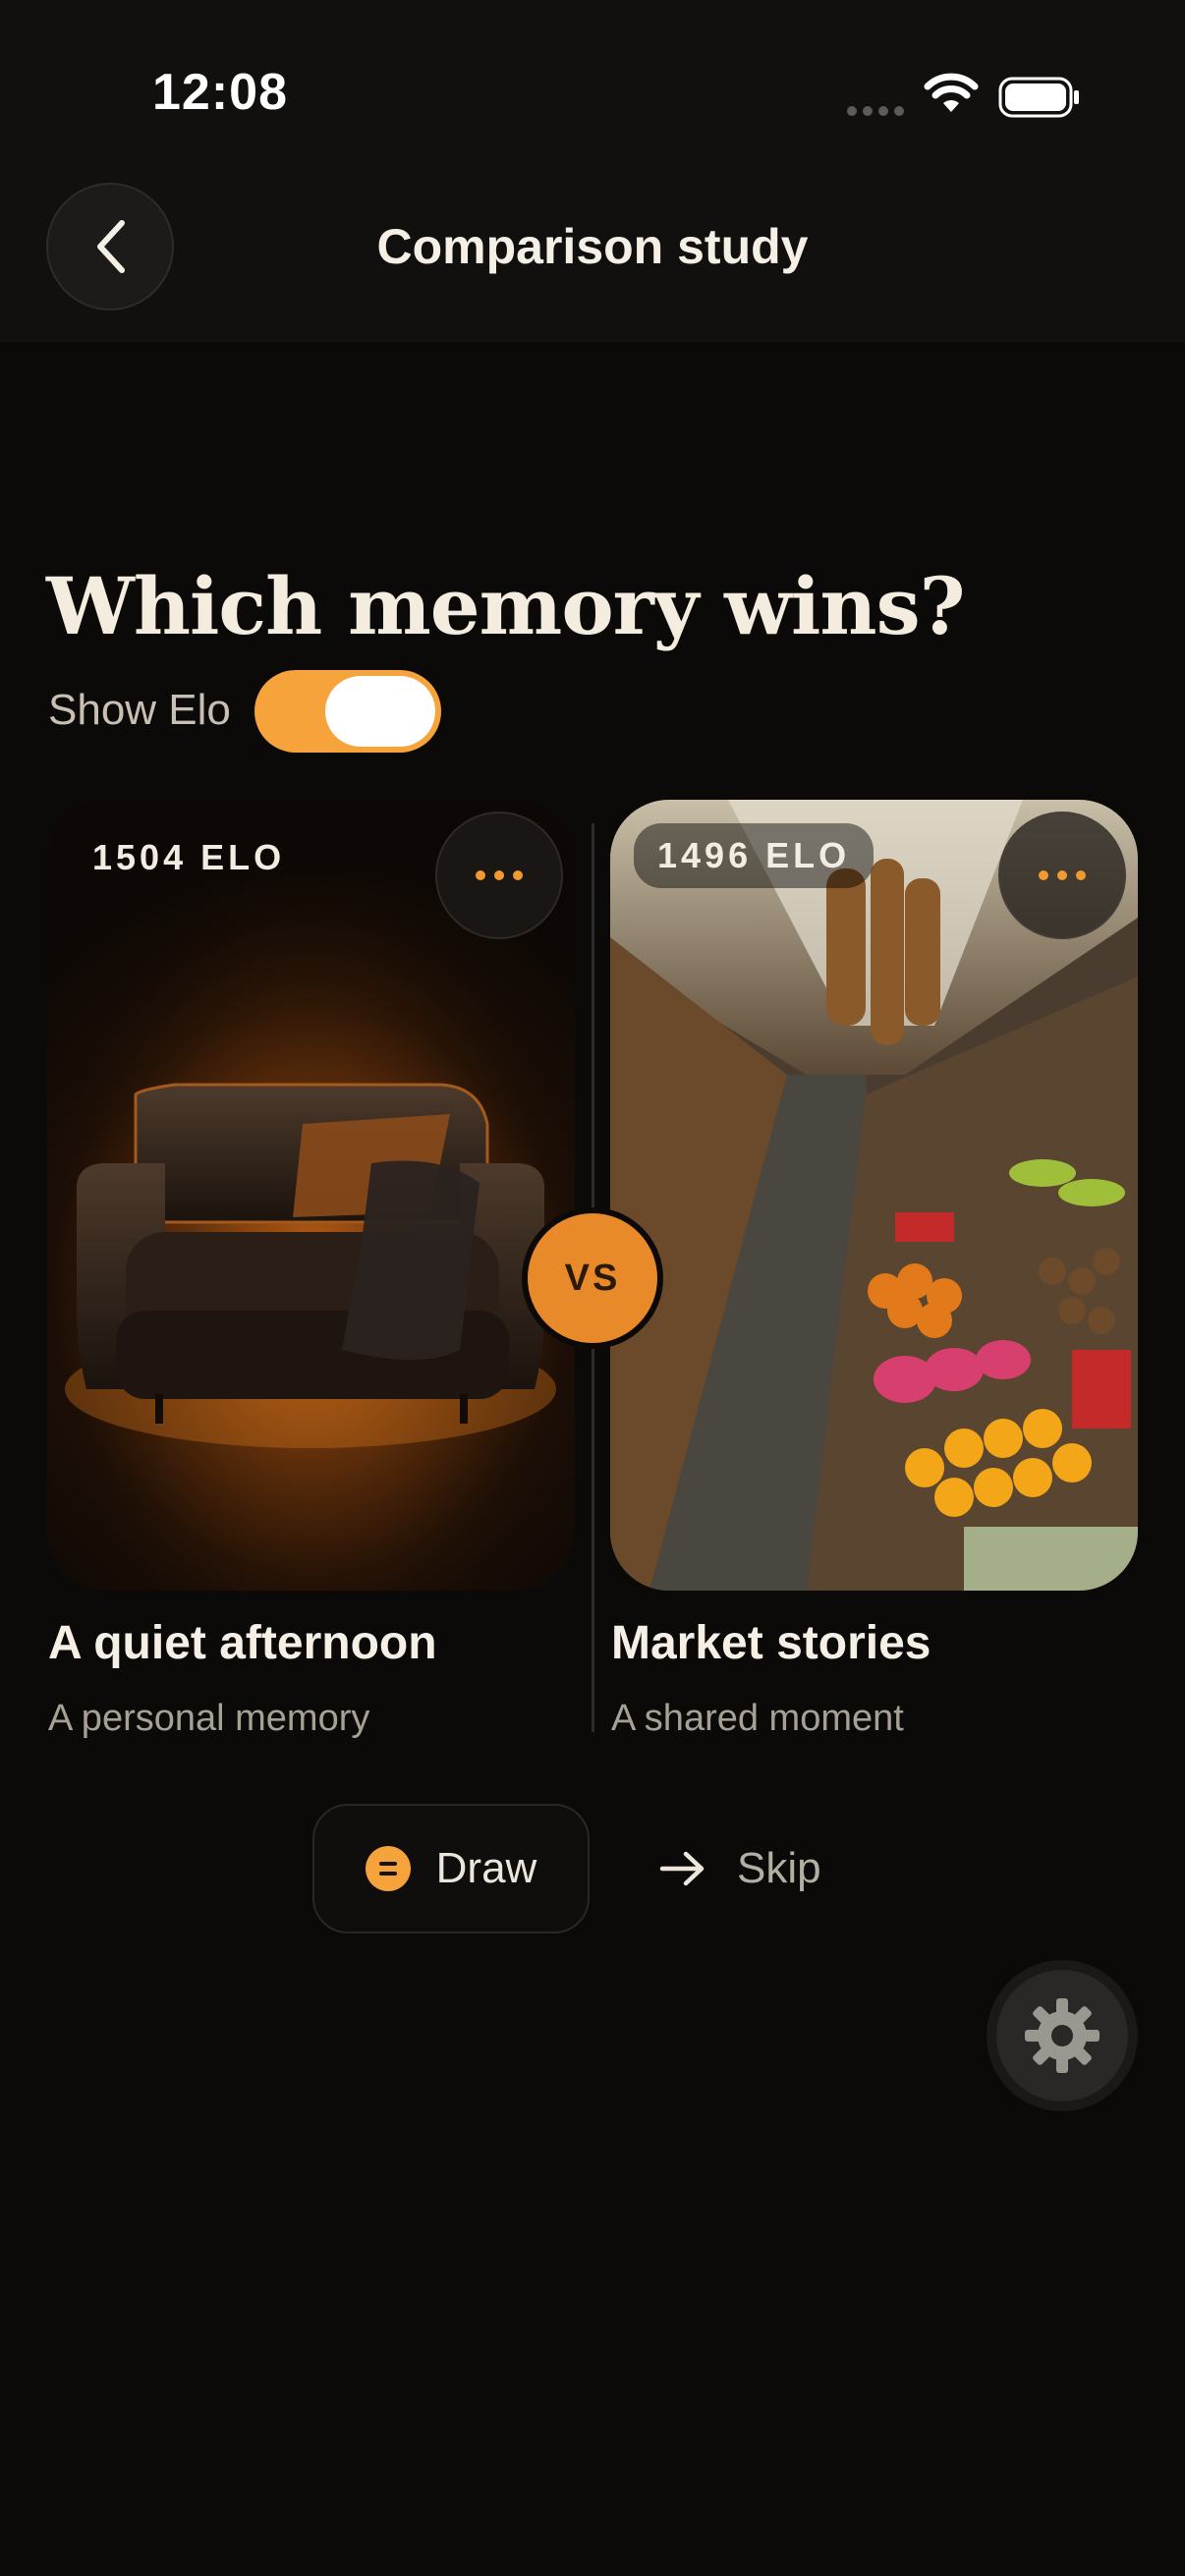 The image size is (1185, 2576). I want to click on skip-button: Skip, so click(740, 1868).